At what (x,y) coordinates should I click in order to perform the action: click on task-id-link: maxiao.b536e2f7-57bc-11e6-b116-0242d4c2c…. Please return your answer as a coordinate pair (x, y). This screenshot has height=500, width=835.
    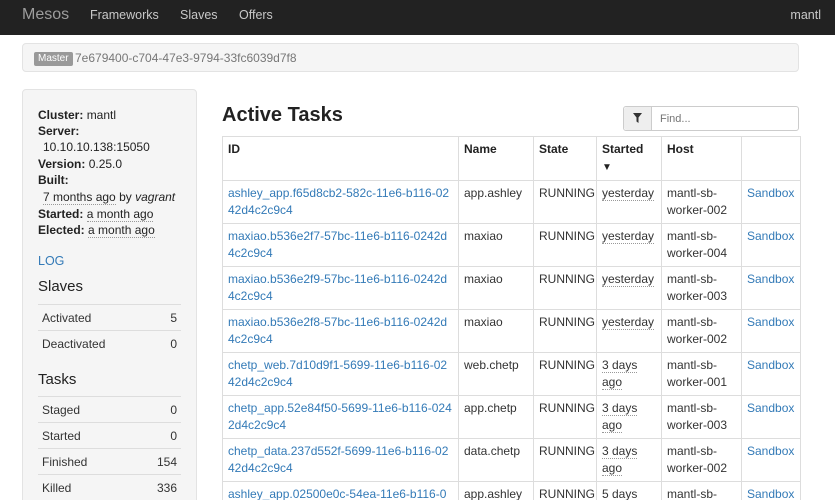
    Looking at the image, I should click on (337, 244).